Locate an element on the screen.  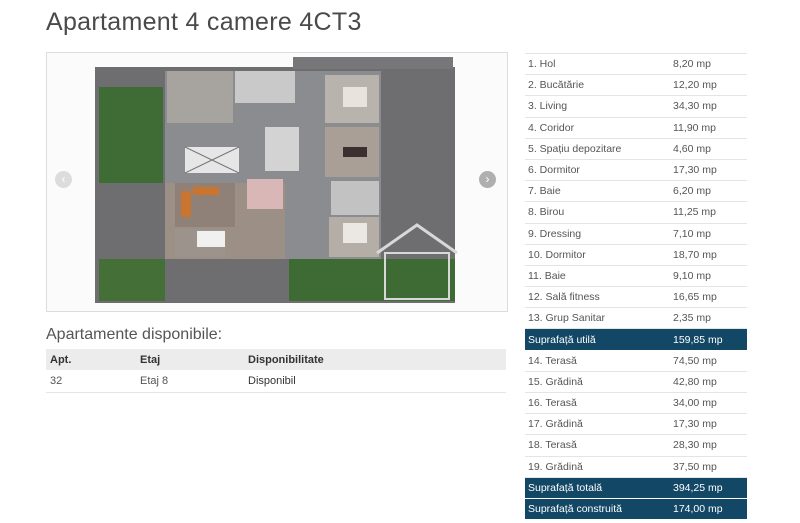
area-value: 34,00 mp is located at coordinates (695, 403).